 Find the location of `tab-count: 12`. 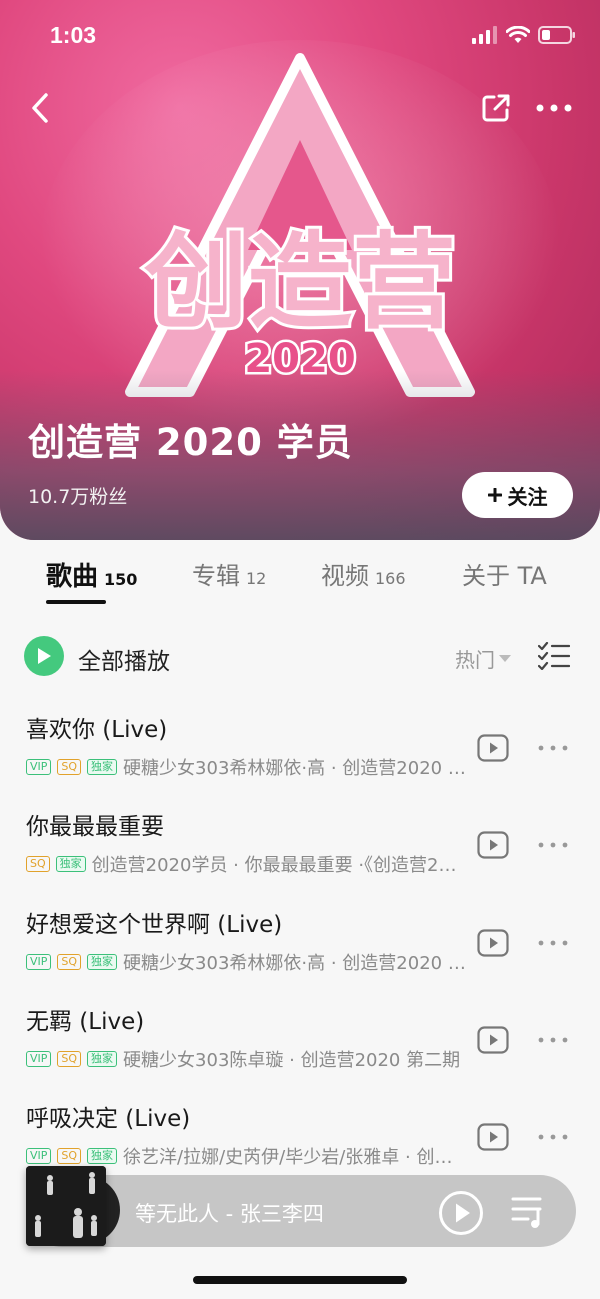

tab-count: 12 is located at coordinates (256, 578).